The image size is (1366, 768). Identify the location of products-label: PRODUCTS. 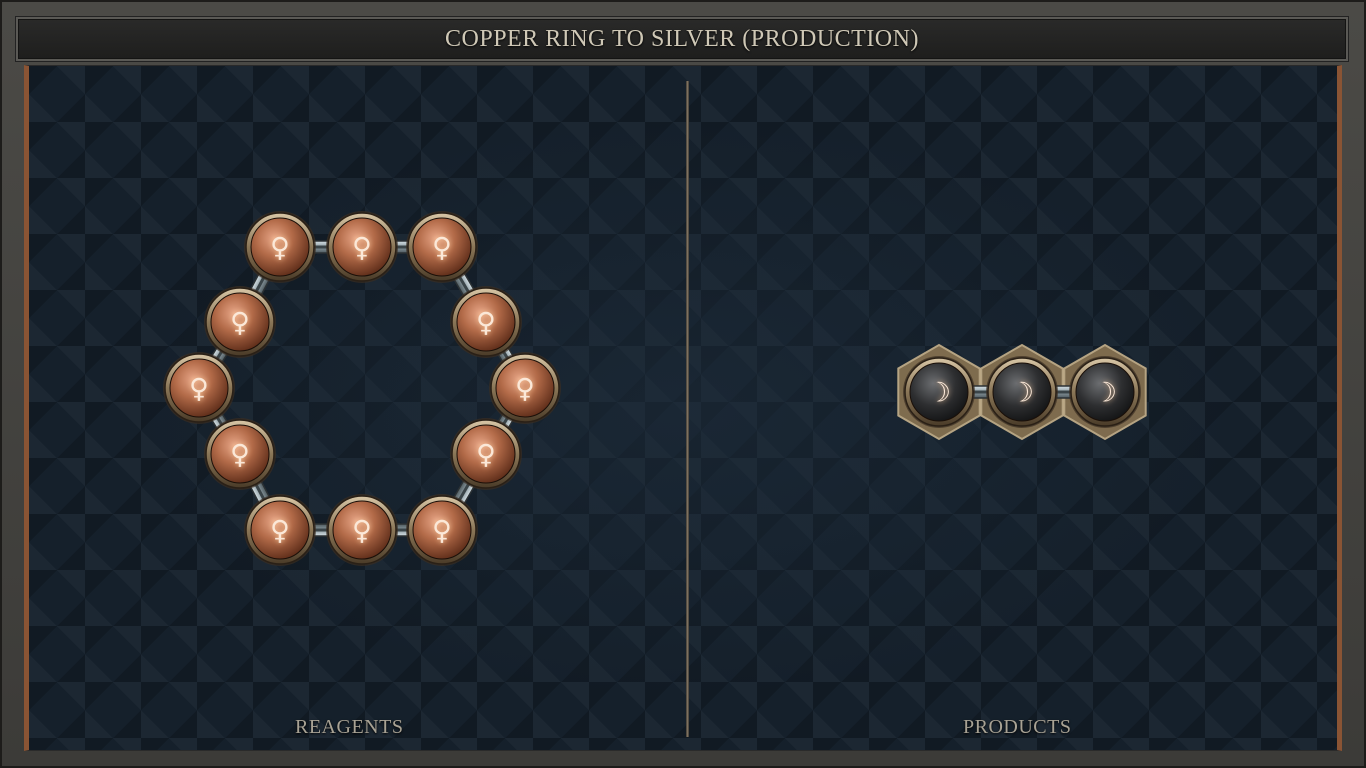
(1017, 727).